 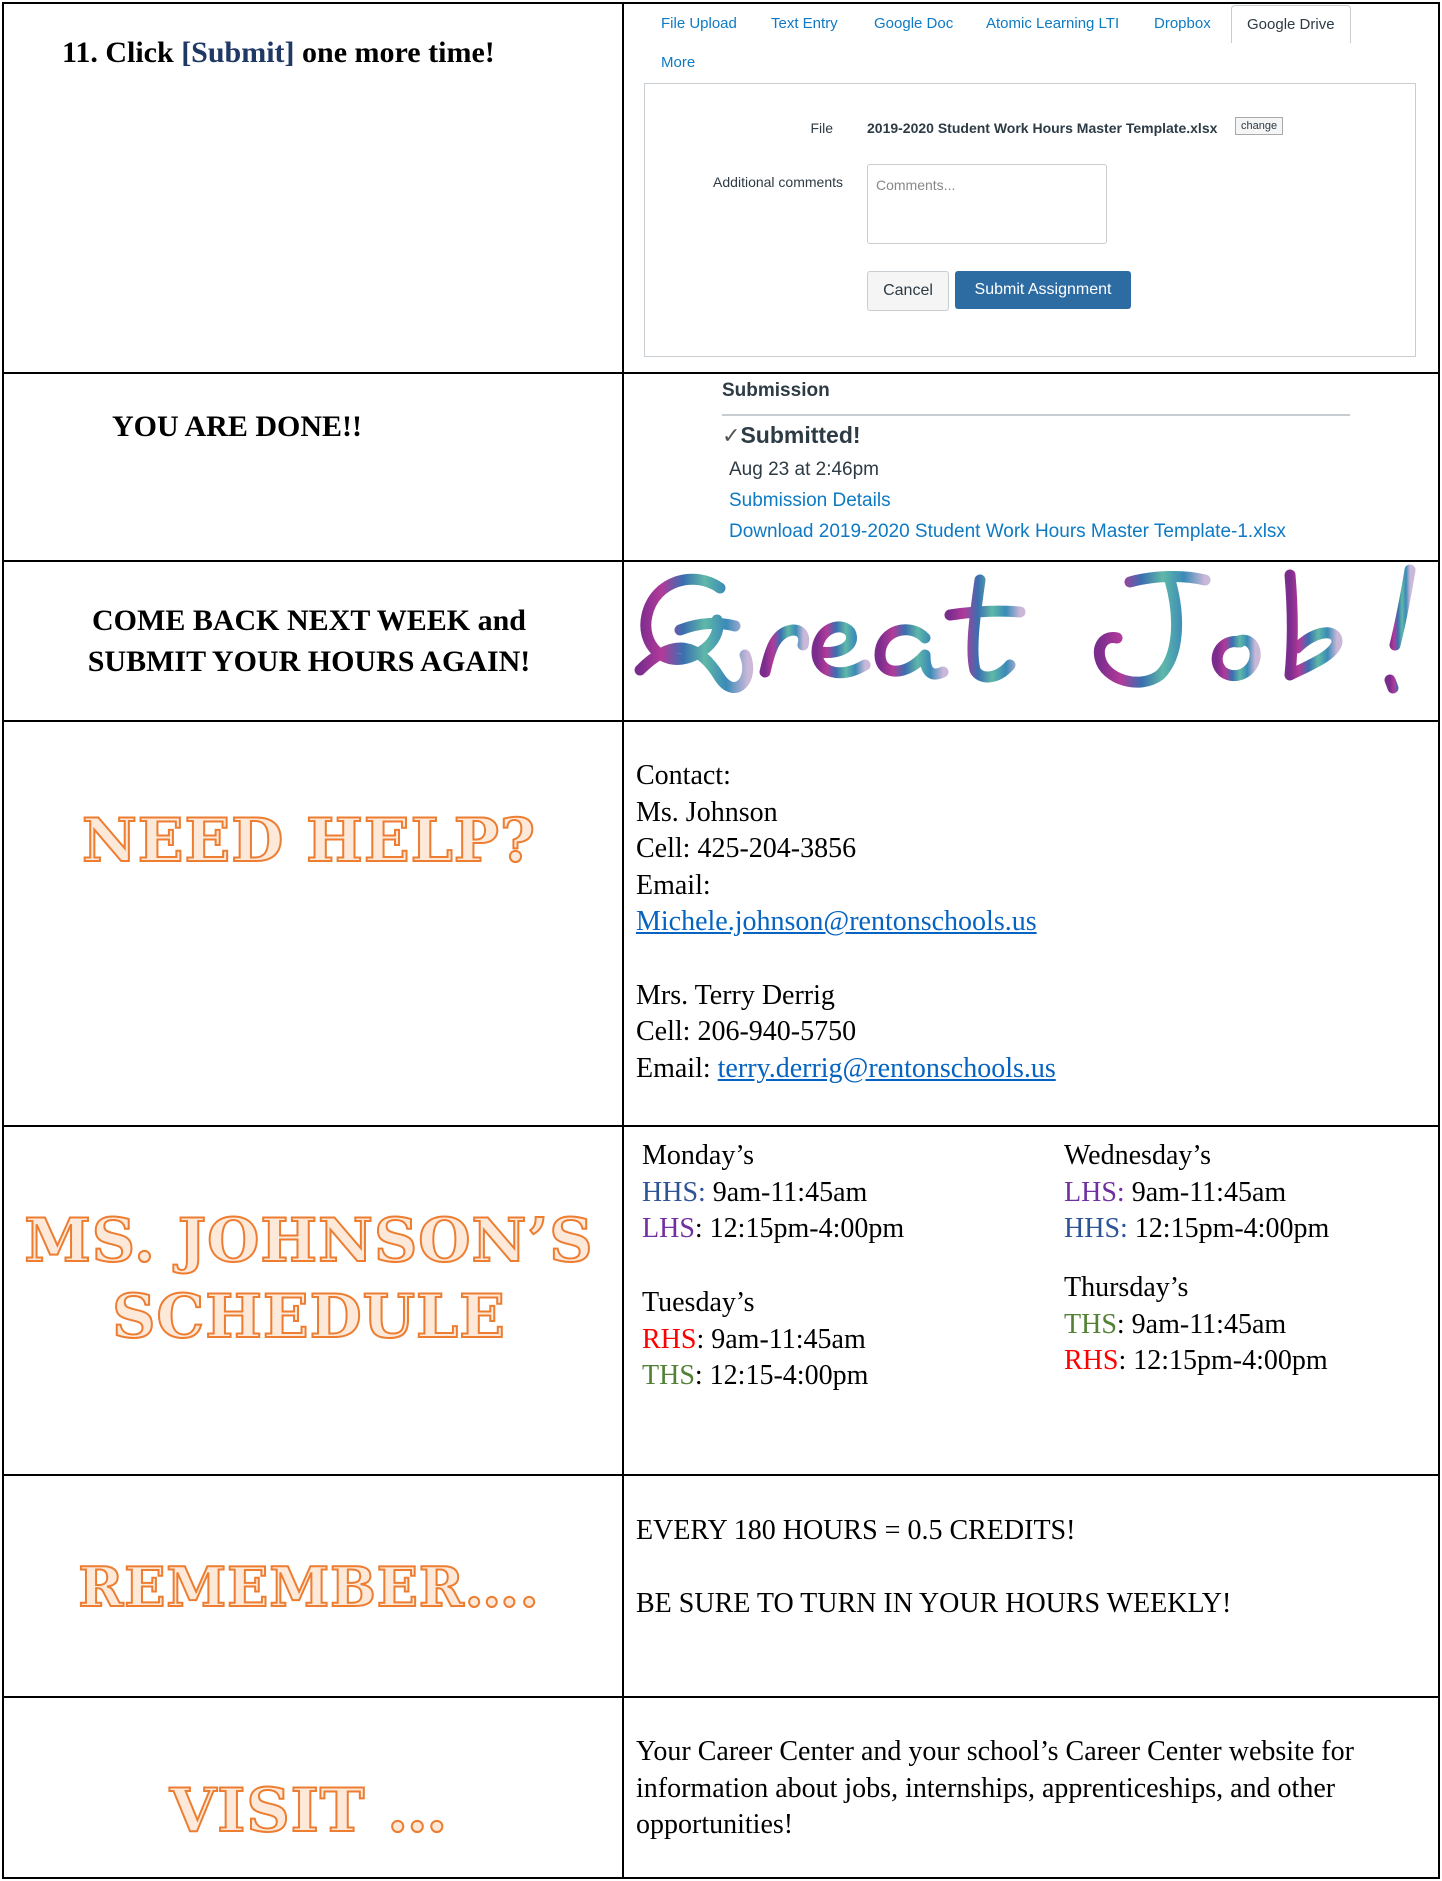 I want to click on wednesday-label: Wednesday’s, so click(x=1138, y=1155).